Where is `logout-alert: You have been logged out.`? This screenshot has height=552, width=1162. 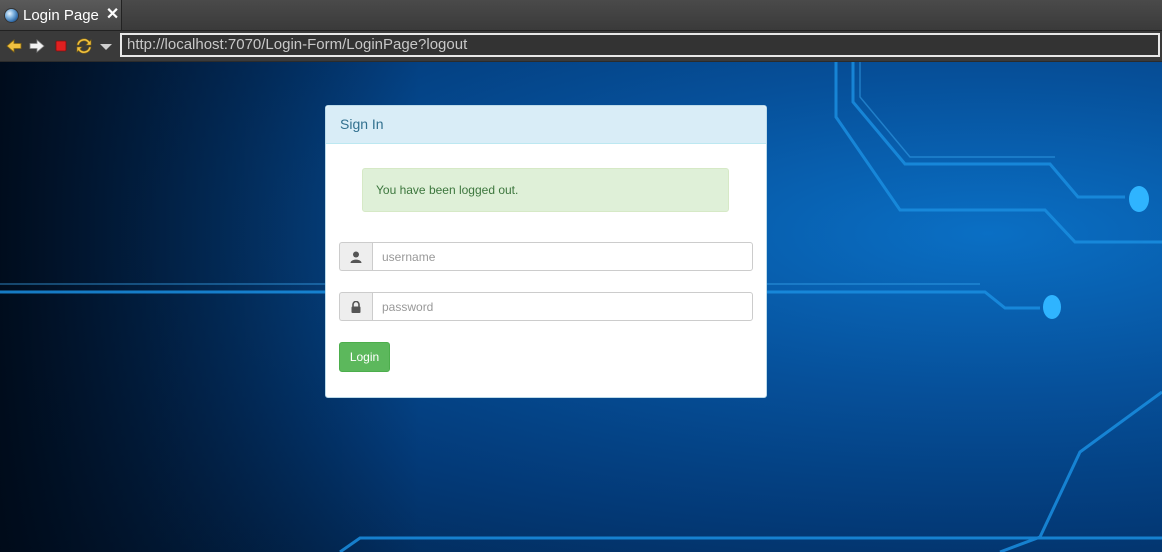
logout-alert: You have been logged out. is located at coordinates (545, 190).